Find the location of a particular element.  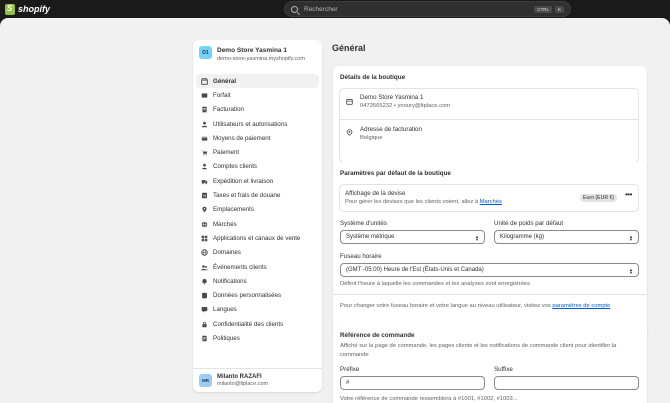

sidebar-item-truck: Expédition et livraison is located at coordinates (257, 181).